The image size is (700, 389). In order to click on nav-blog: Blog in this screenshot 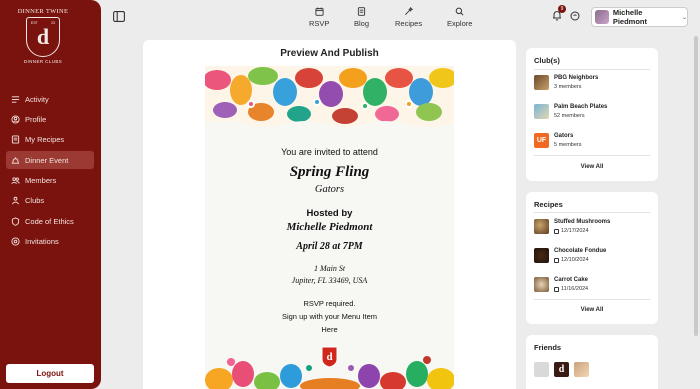, I will do `click(361, 17)`.